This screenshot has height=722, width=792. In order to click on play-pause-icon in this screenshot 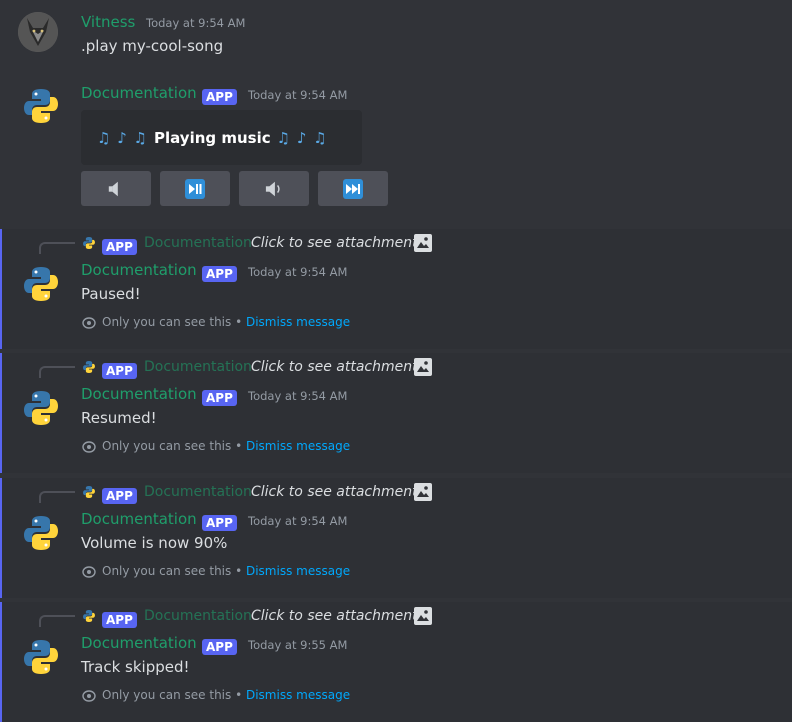, I will do `click(195, 188)`.